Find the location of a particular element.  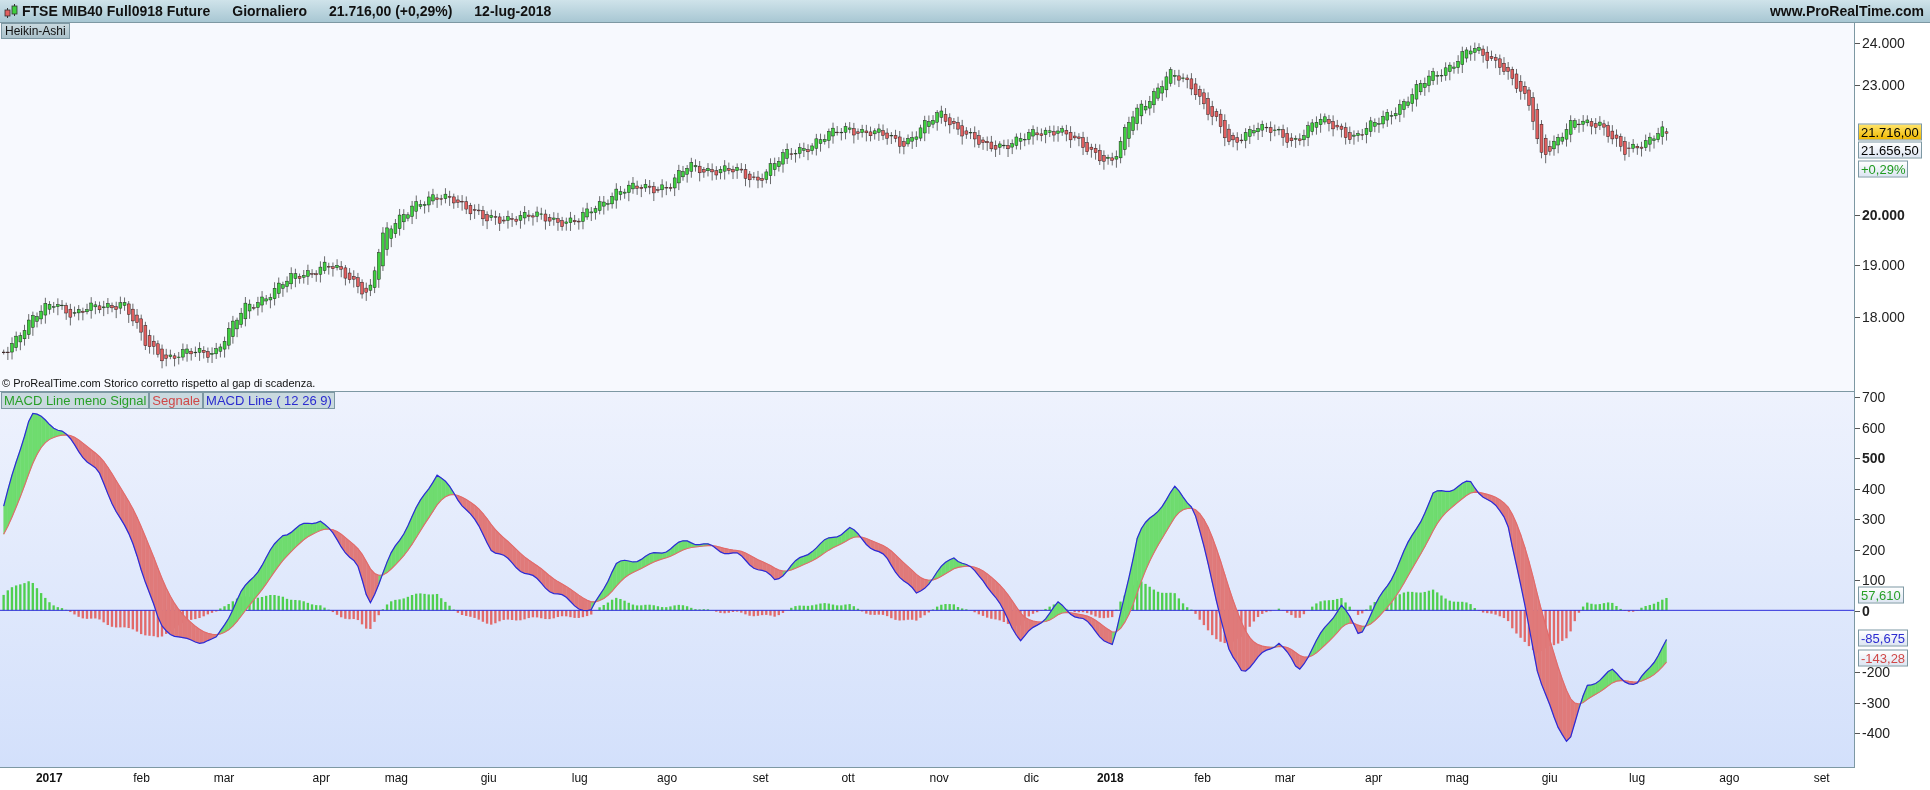

axis-tick-label: 23.000 is located at coordinates (1880, 84).